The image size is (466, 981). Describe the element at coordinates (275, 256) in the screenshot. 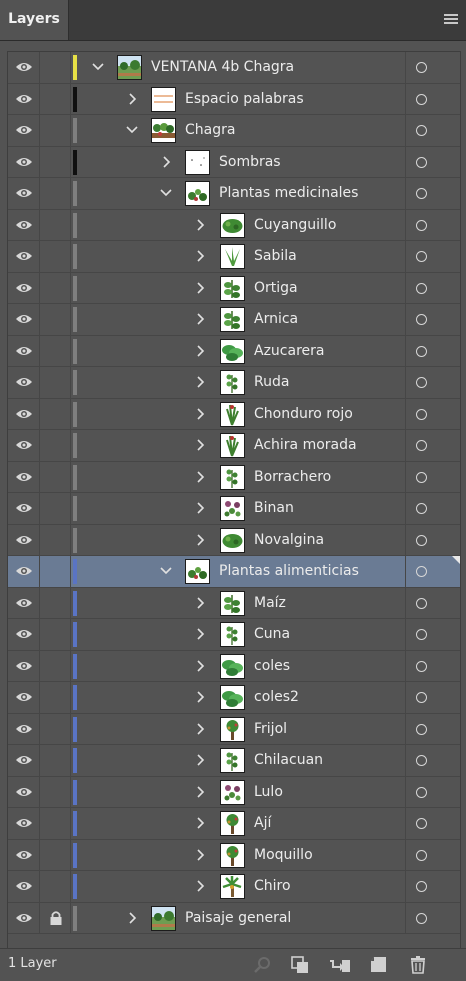

I see `layer-name: Sabila` at that location.